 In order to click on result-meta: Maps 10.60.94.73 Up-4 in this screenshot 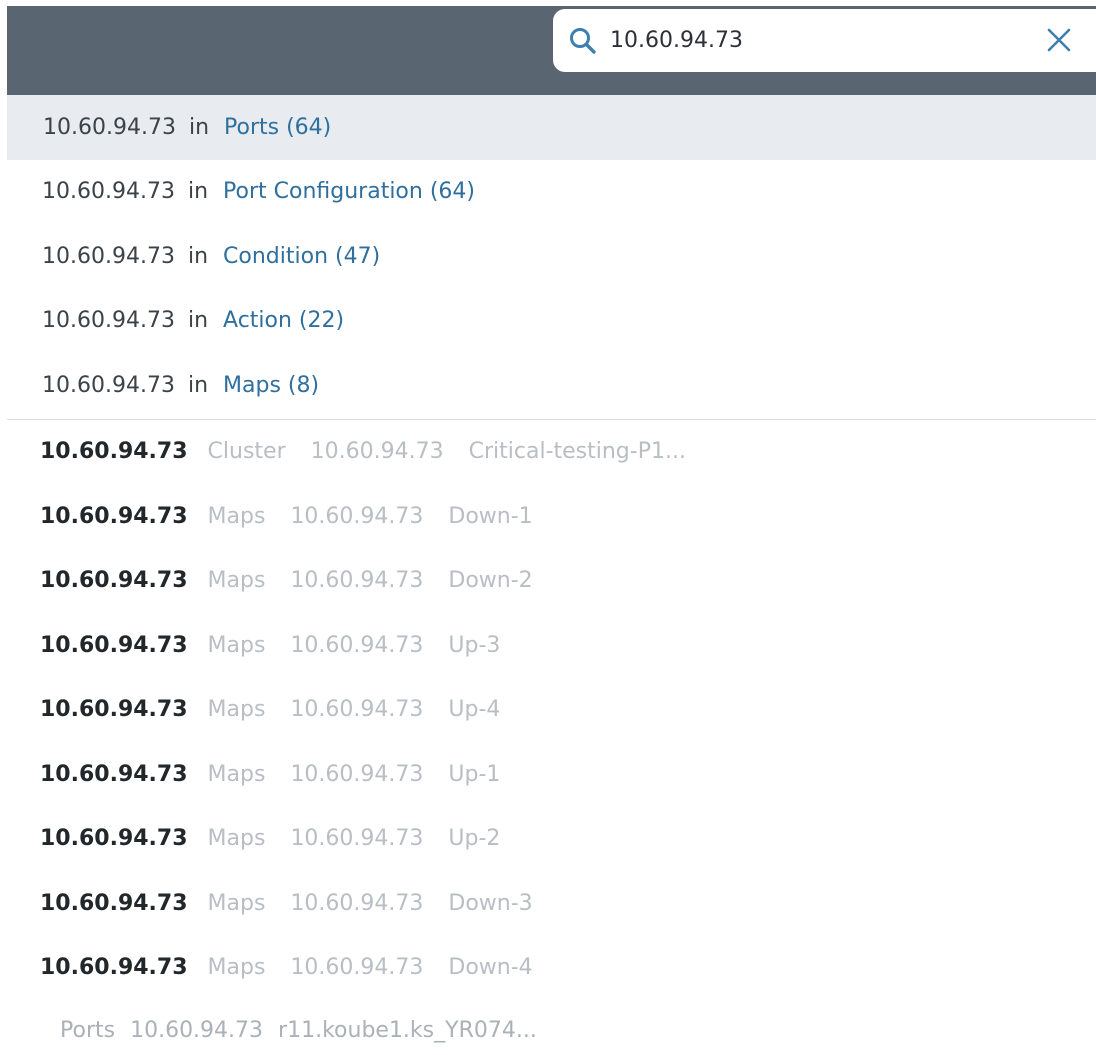, I will do `click(354, 709)`.